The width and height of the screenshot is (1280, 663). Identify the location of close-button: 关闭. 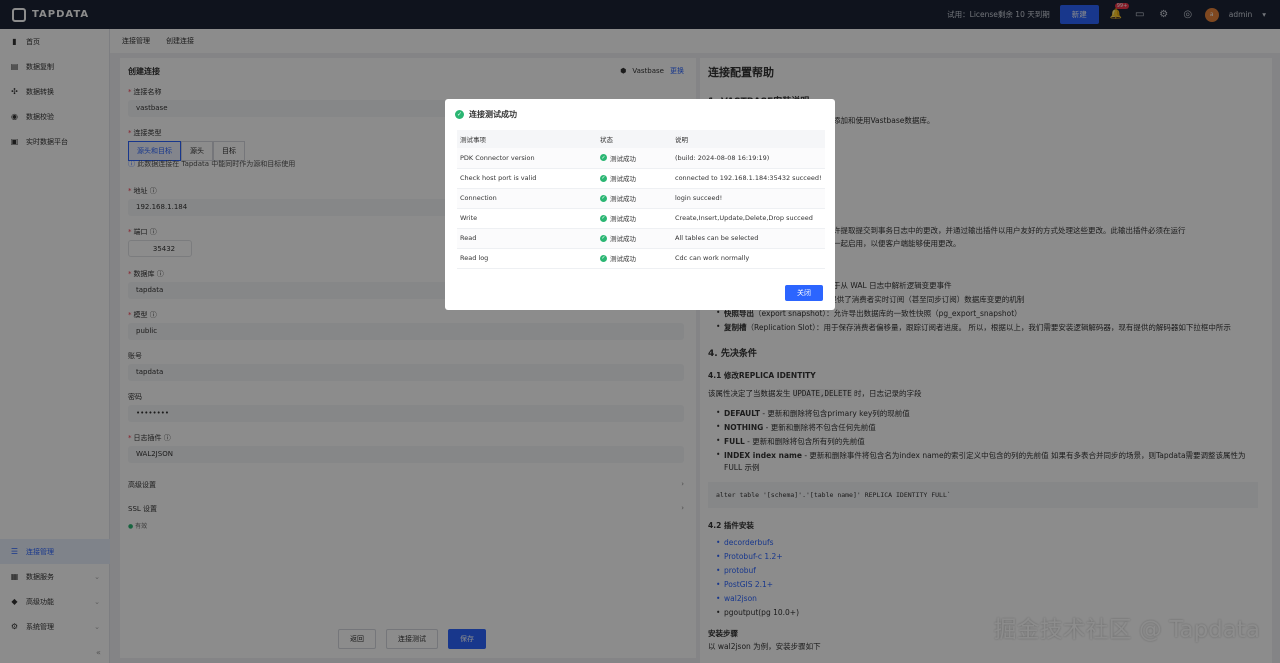
(804, 293).